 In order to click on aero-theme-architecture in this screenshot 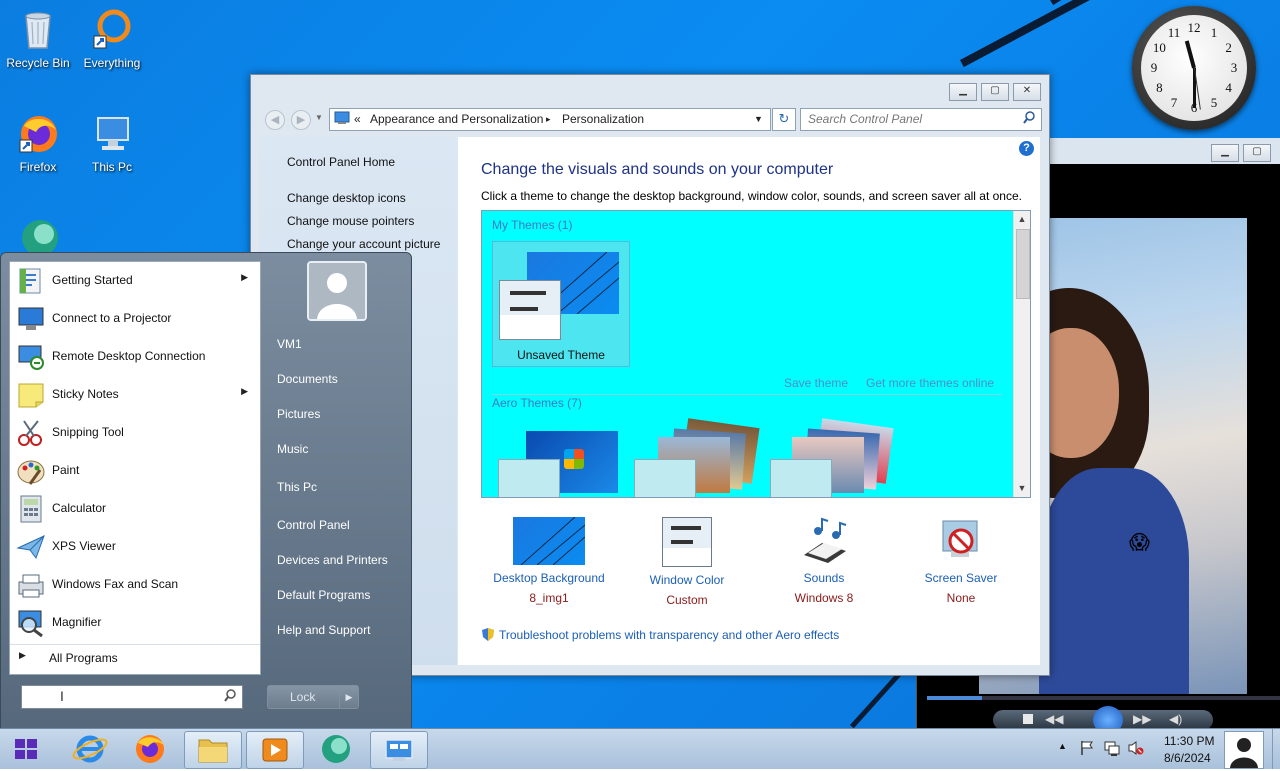, I will do `click(696, 457)`.